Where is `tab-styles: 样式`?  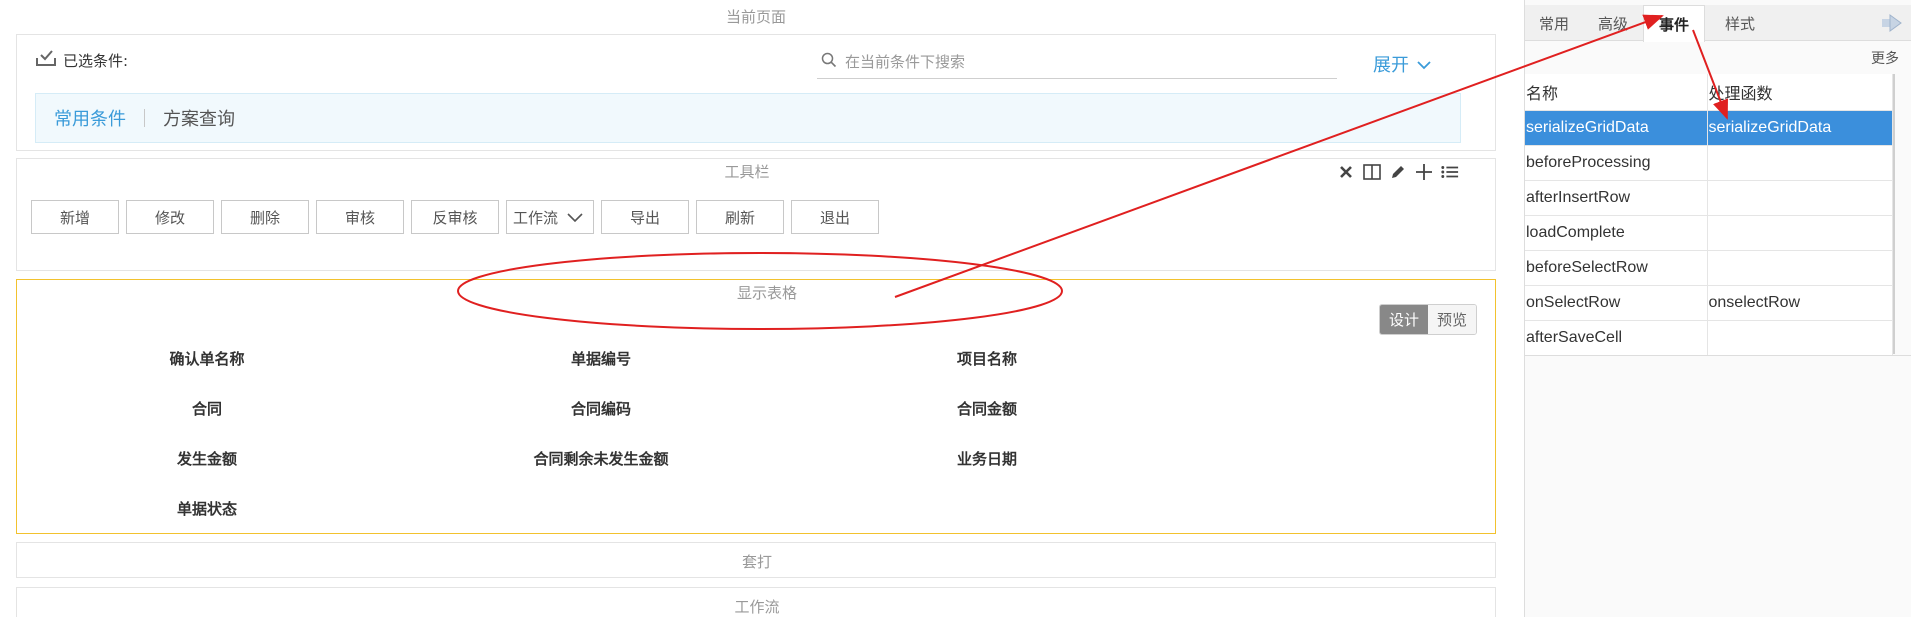 tab-styles: 样式 is located at coordinates (1740, 23).